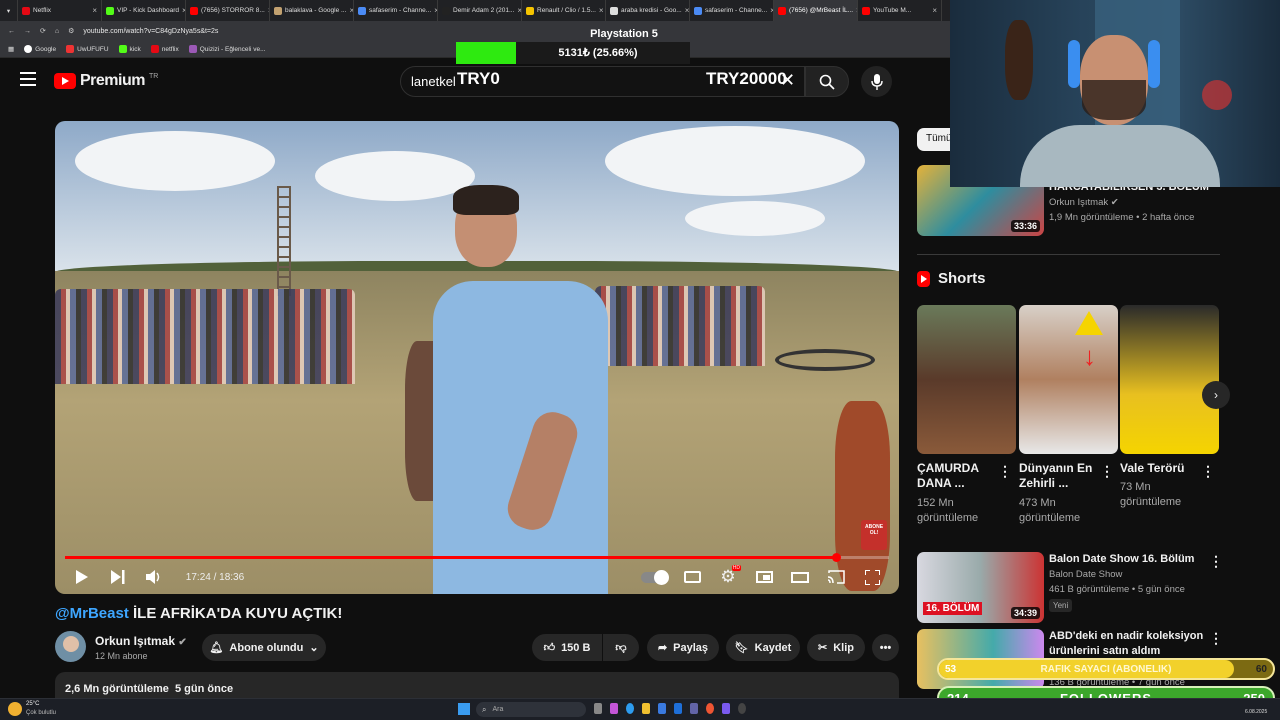 Image resolution: width=1280 pixels, height=720 pixels. Describe the element at coordinates (9, 10) in the screenshot. I see `tab-dropdown: ▾` at that location.